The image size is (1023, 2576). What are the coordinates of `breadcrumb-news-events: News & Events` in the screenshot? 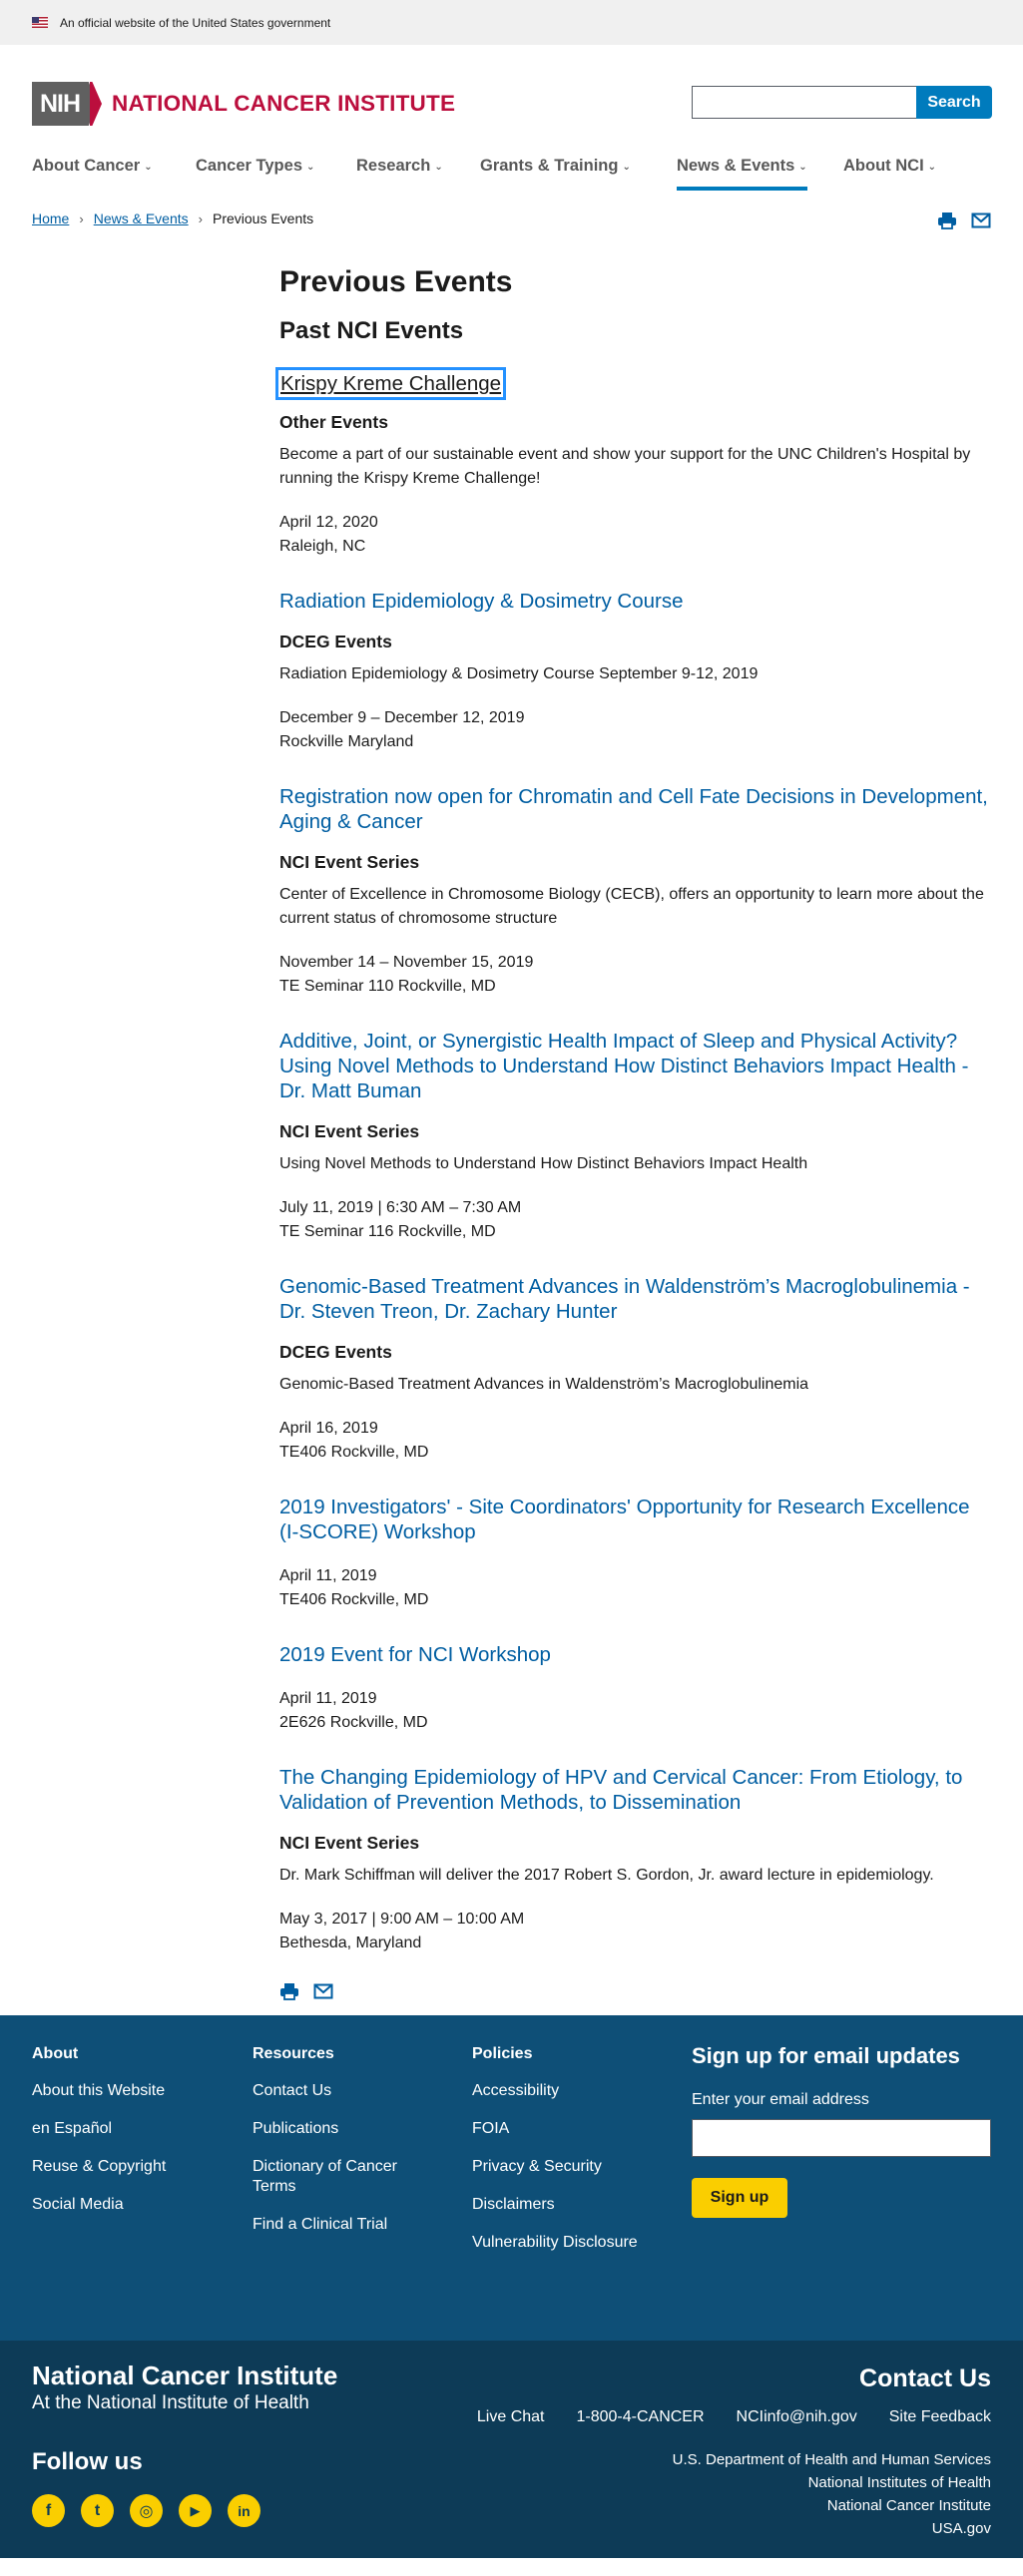 It's located at (141, 218).